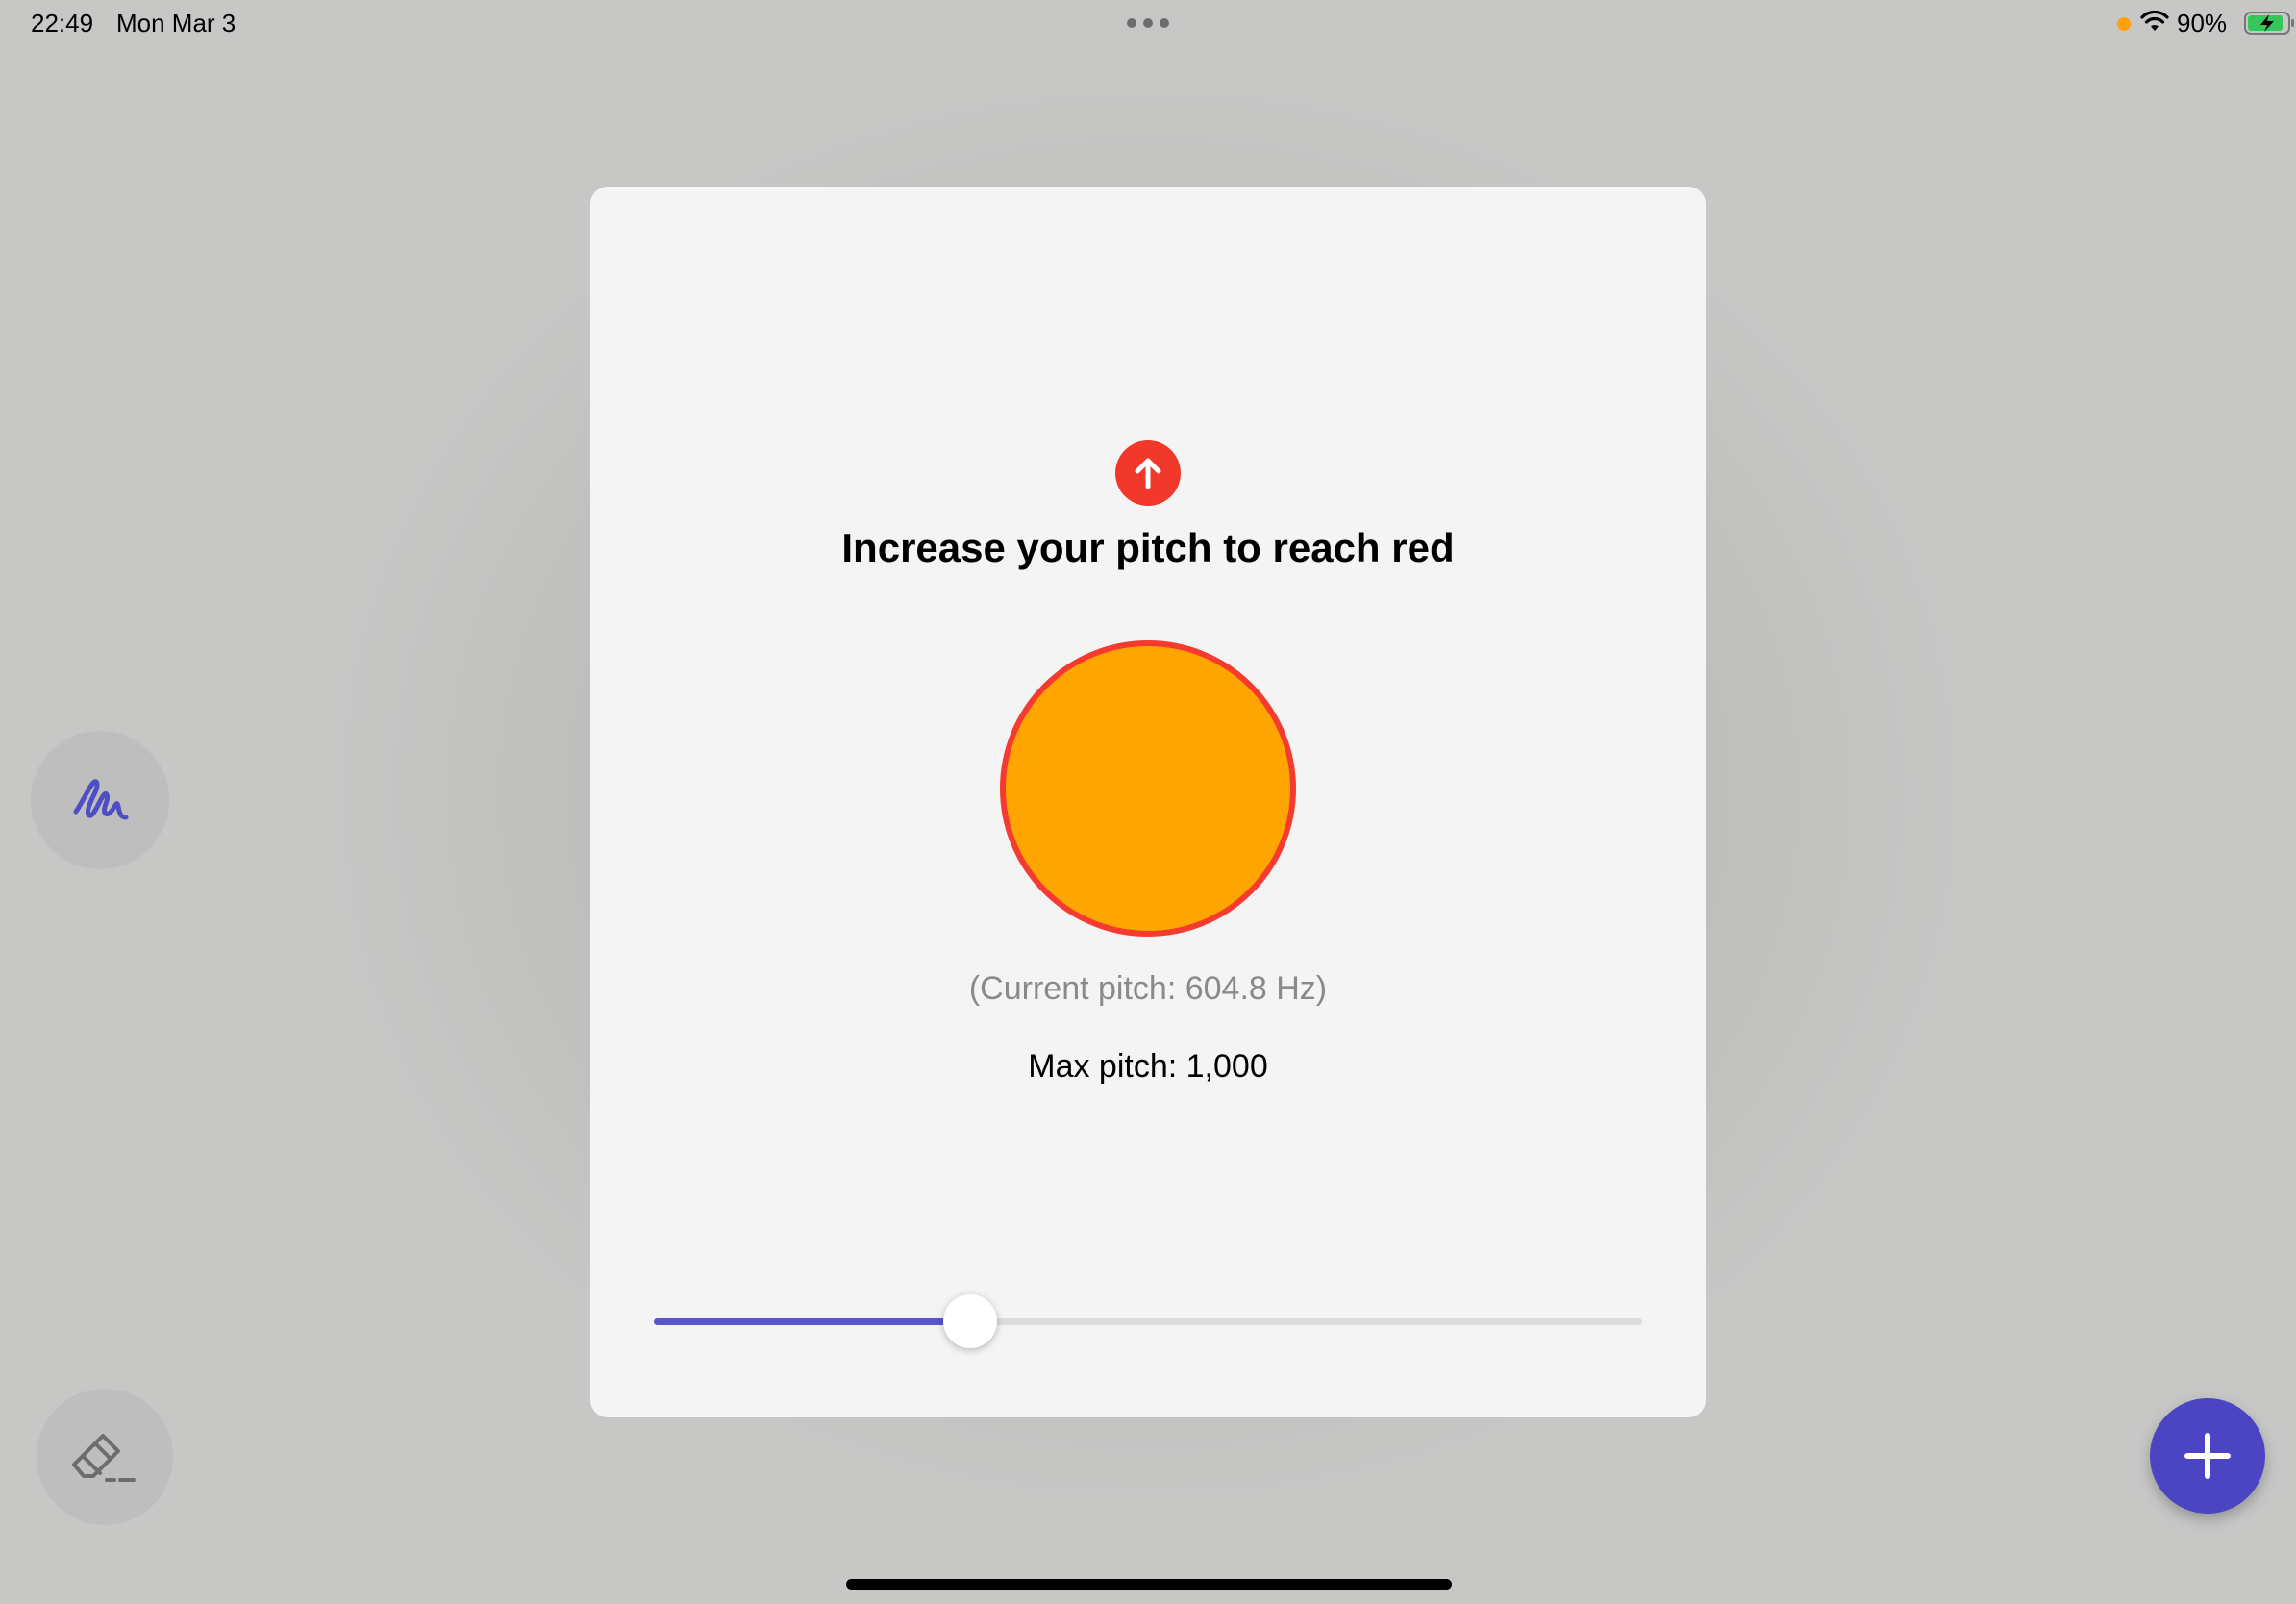 This screenshot has width=2296, height=1604. Describe the element at coordinates (1148, 1321) in the screenshot. I see `max-pitch-slider` at that location.